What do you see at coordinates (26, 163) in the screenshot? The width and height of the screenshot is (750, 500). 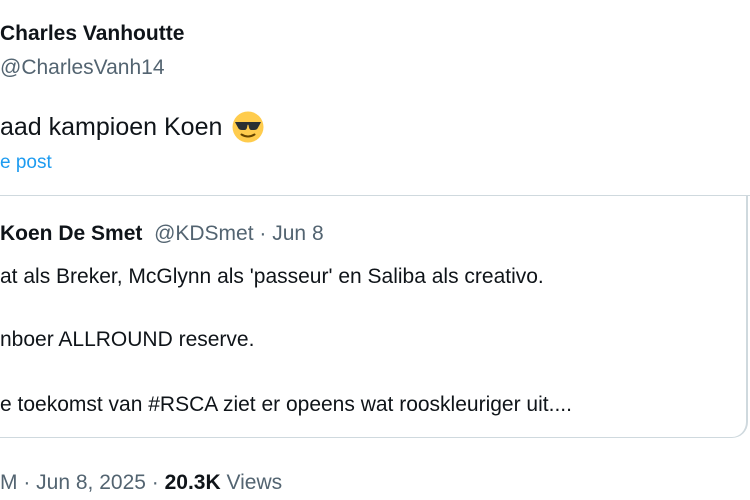 I see `quote-post-link: e post` at bounding box center [26, 163].